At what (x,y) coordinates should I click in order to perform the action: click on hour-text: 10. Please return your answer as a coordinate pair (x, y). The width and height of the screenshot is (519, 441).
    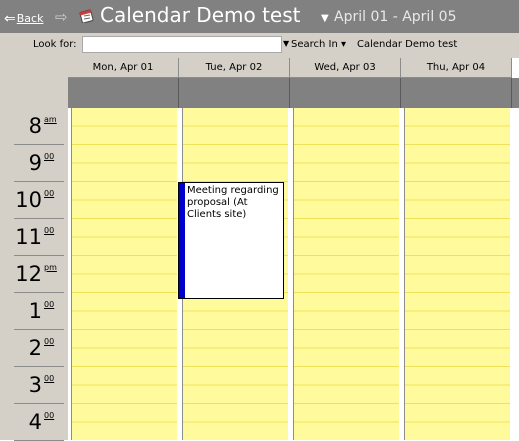
    Looking at the image, I should click on (28, 200).